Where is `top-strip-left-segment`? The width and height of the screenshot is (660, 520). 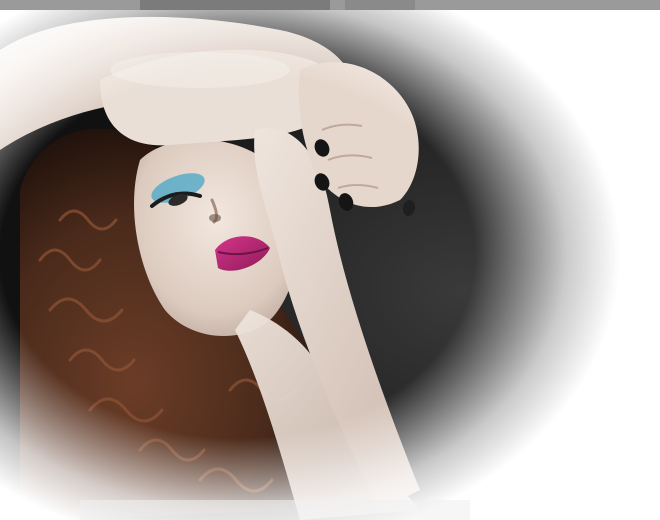
top-strip-left-segment is located at coordinates (235, 5).